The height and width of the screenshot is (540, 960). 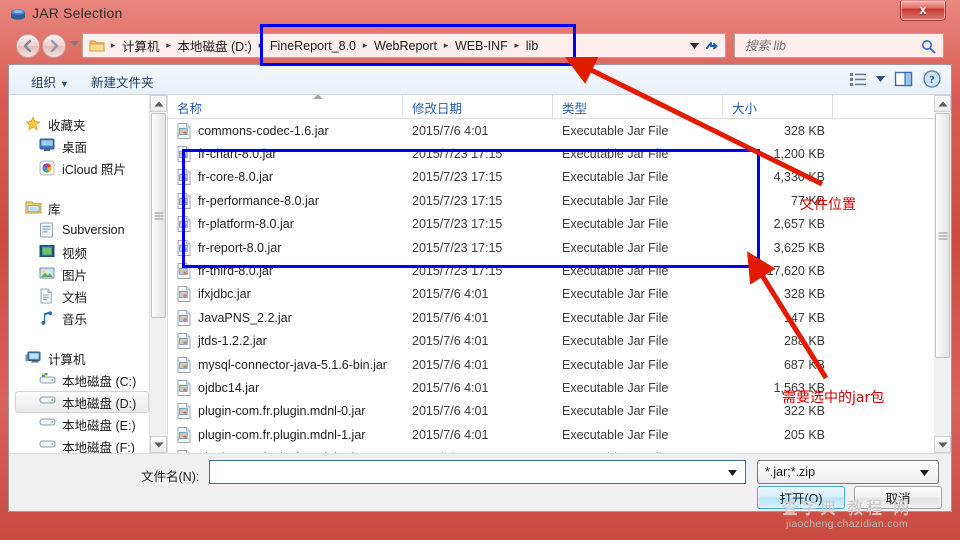 I want to click on forward-button, so click(x=54, y=46).